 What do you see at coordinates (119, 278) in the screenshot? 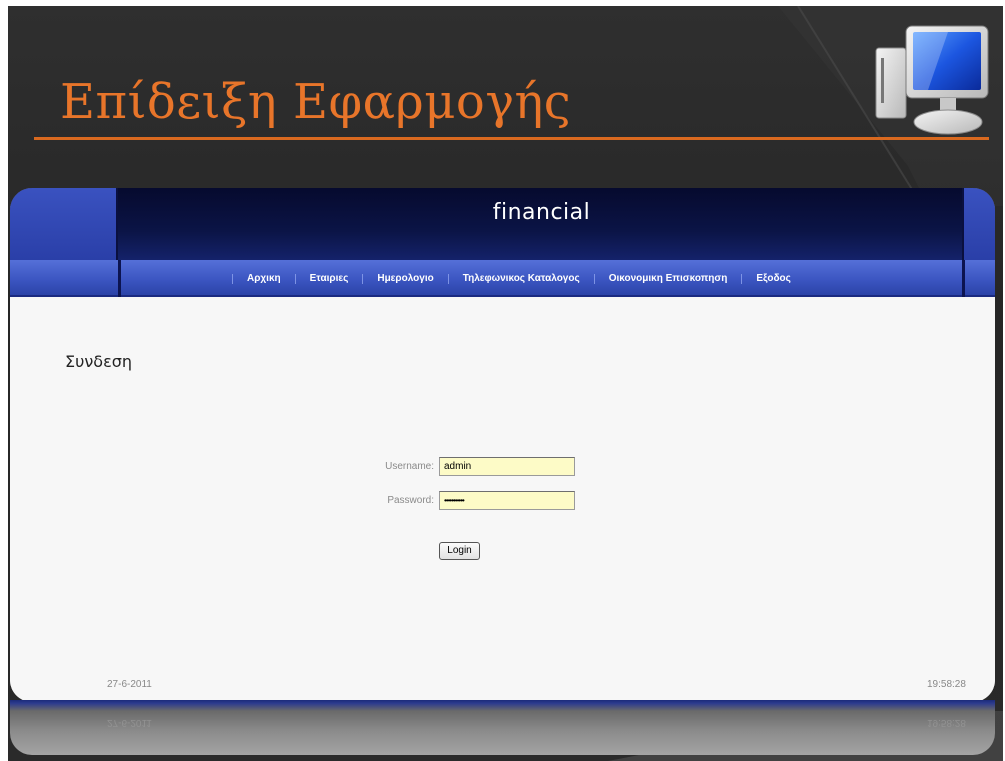
I see `nav-left-divider` at bounding box center [119, 278].